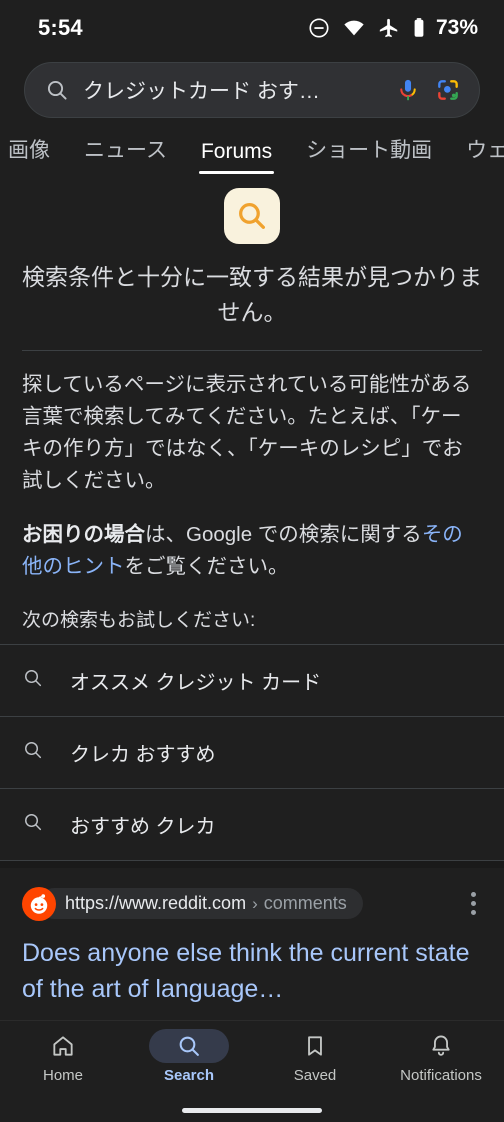 Image resolution: width=504 pixels, height=1122 pixels. I want to click on result-source-row: https://www.reddit.com › comments, so click(252, 903).